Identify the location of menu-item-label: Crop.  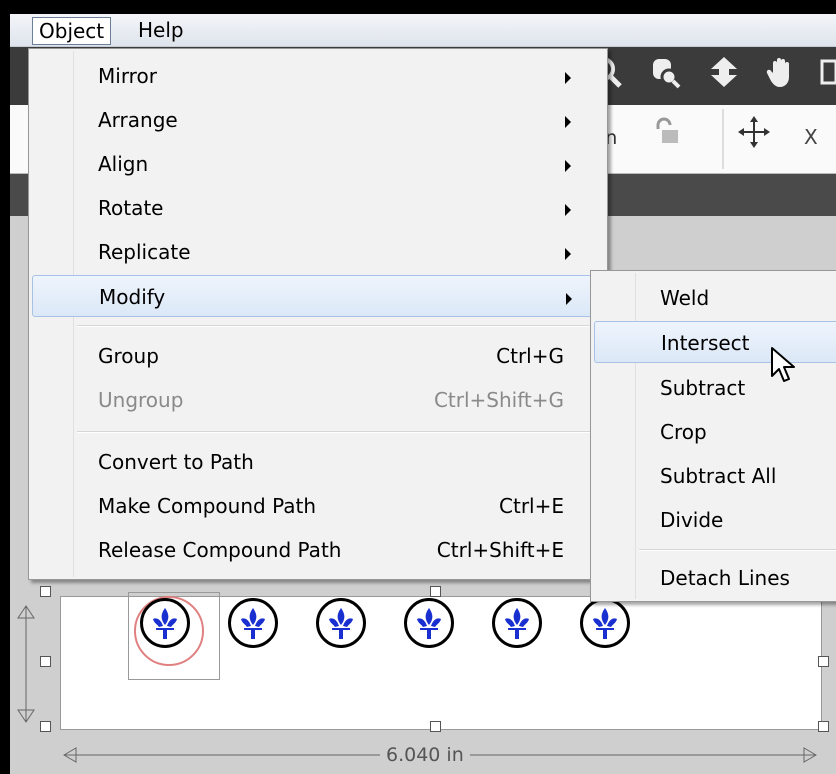
(683, 432).